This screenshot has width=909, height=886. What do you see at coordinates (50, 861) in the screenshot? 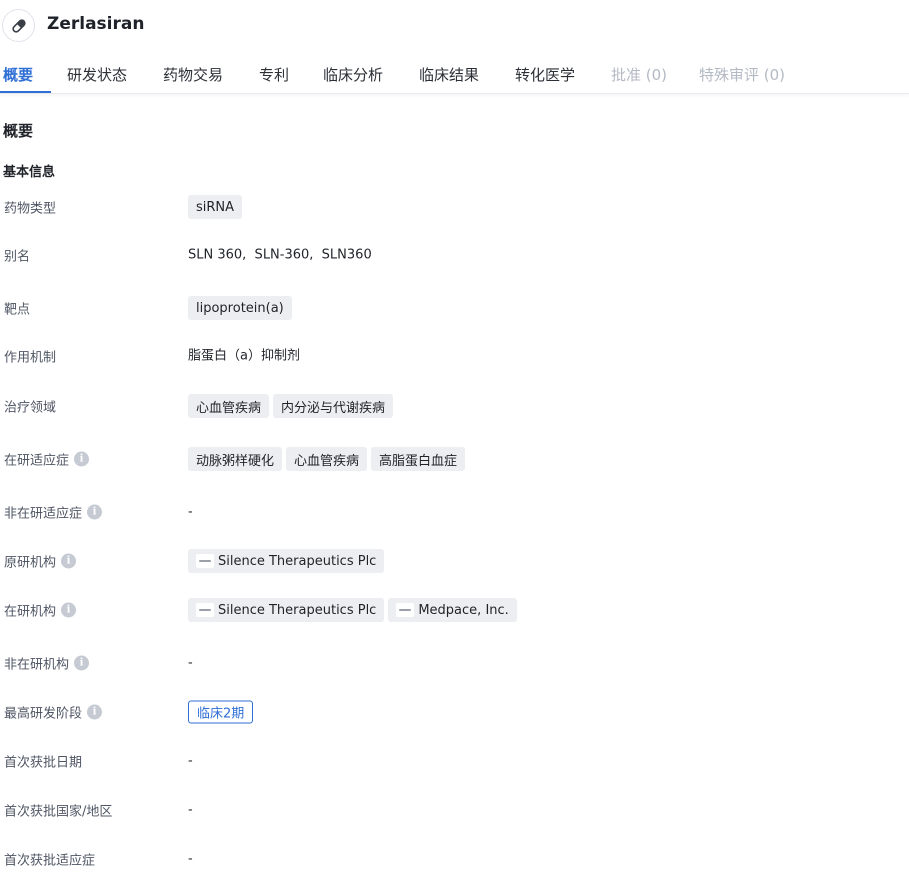
I see `row-label: 首次获批适应症` at bounding box center [50, 861].